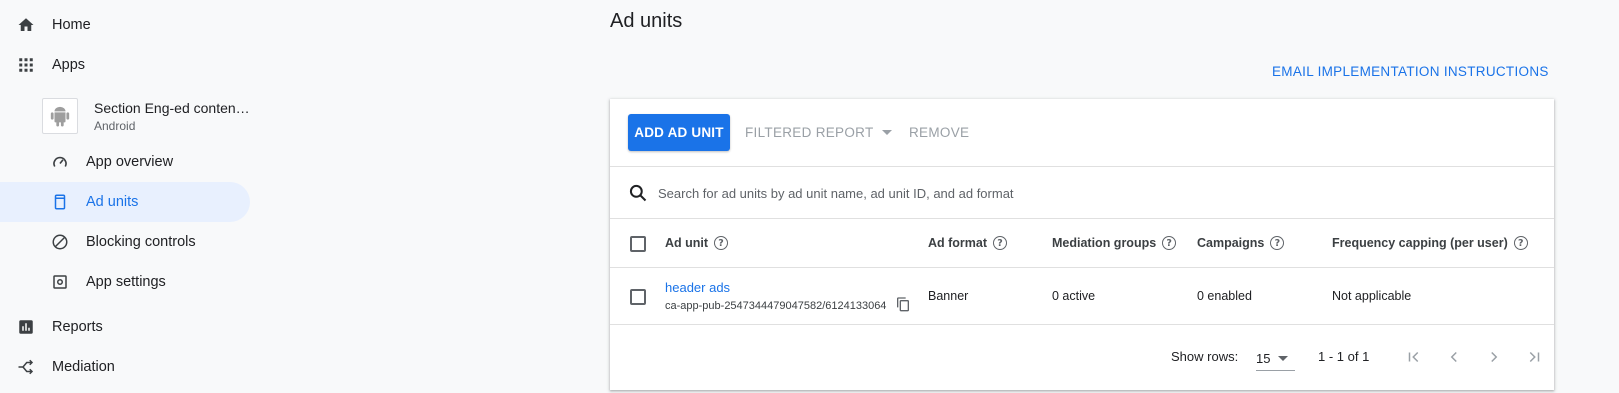 This screenshot has height=393, width=1619. I want to click on previous-page-icon, so click(1454, 357).